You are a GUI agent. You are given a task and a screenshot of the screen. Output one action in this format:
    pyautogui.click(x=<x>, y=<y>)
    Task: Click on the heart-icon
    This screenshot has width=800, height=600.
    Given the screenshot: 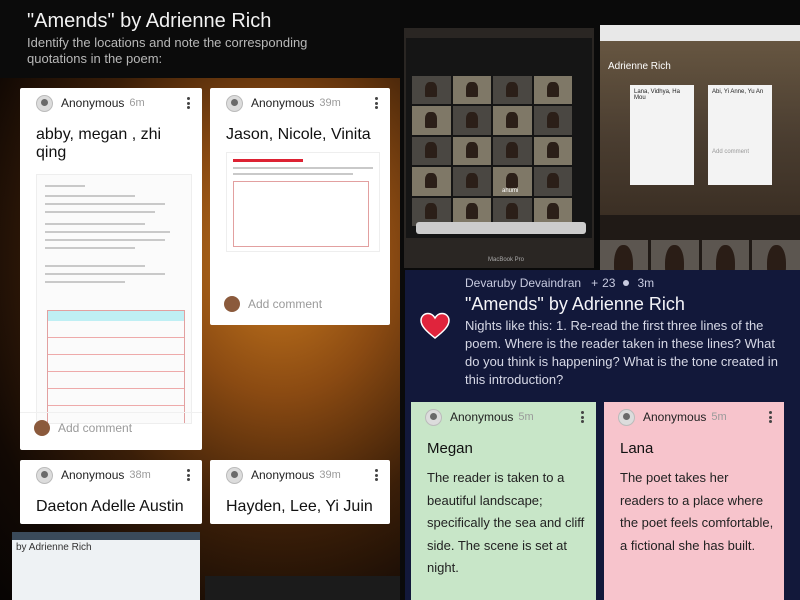 What is the action you would take?
    pyautogui.click(x=435, y=326)
    